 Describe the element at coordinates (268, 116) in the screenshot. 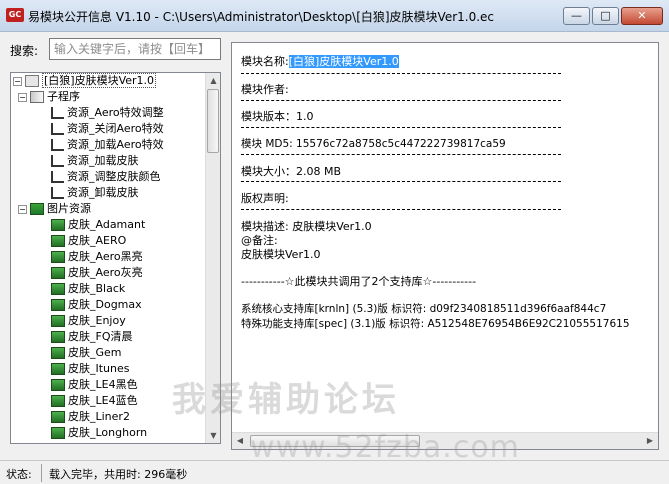

I see `version-label: 模块版本：` at that location.